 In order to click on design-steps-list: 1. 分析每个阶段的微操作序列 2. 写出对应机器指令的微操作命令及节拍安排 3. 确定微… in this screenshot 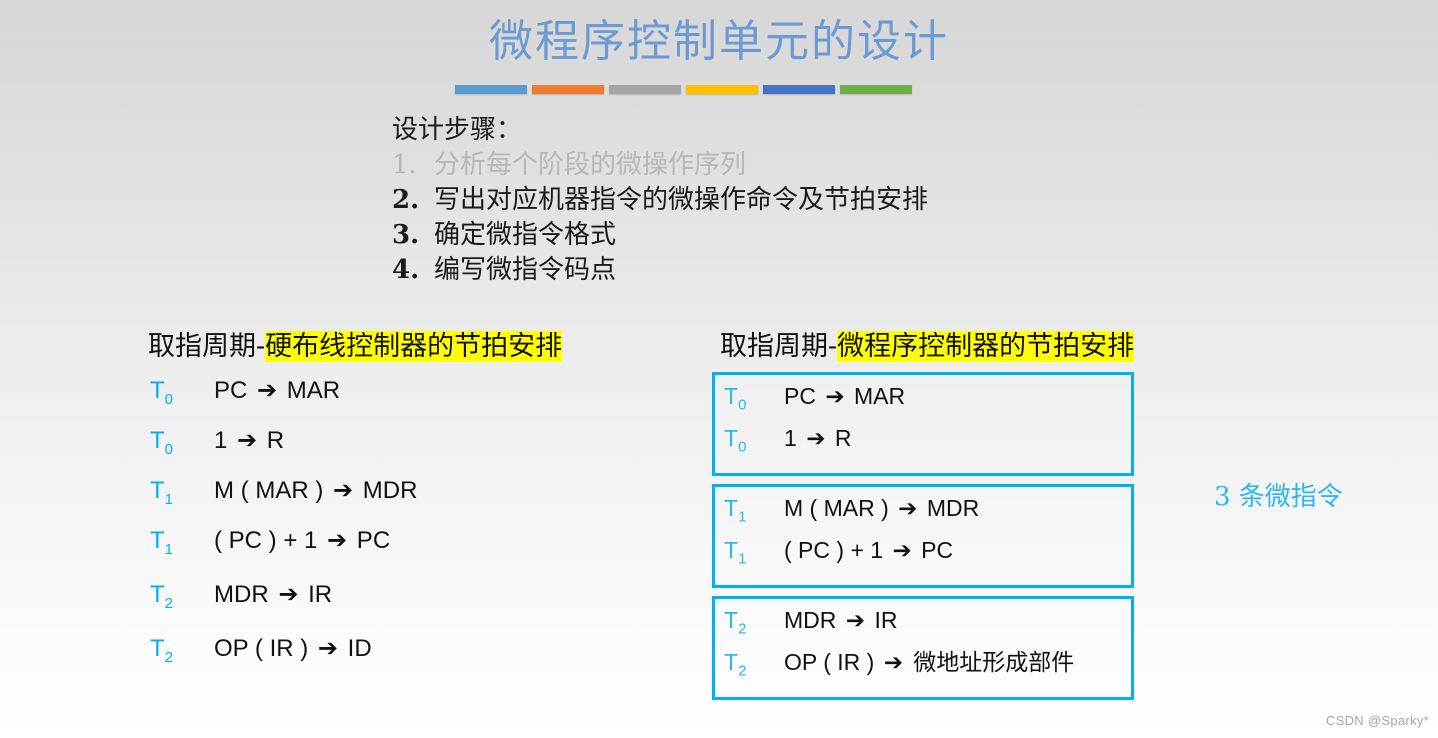, I will do `click(660, 218)`.